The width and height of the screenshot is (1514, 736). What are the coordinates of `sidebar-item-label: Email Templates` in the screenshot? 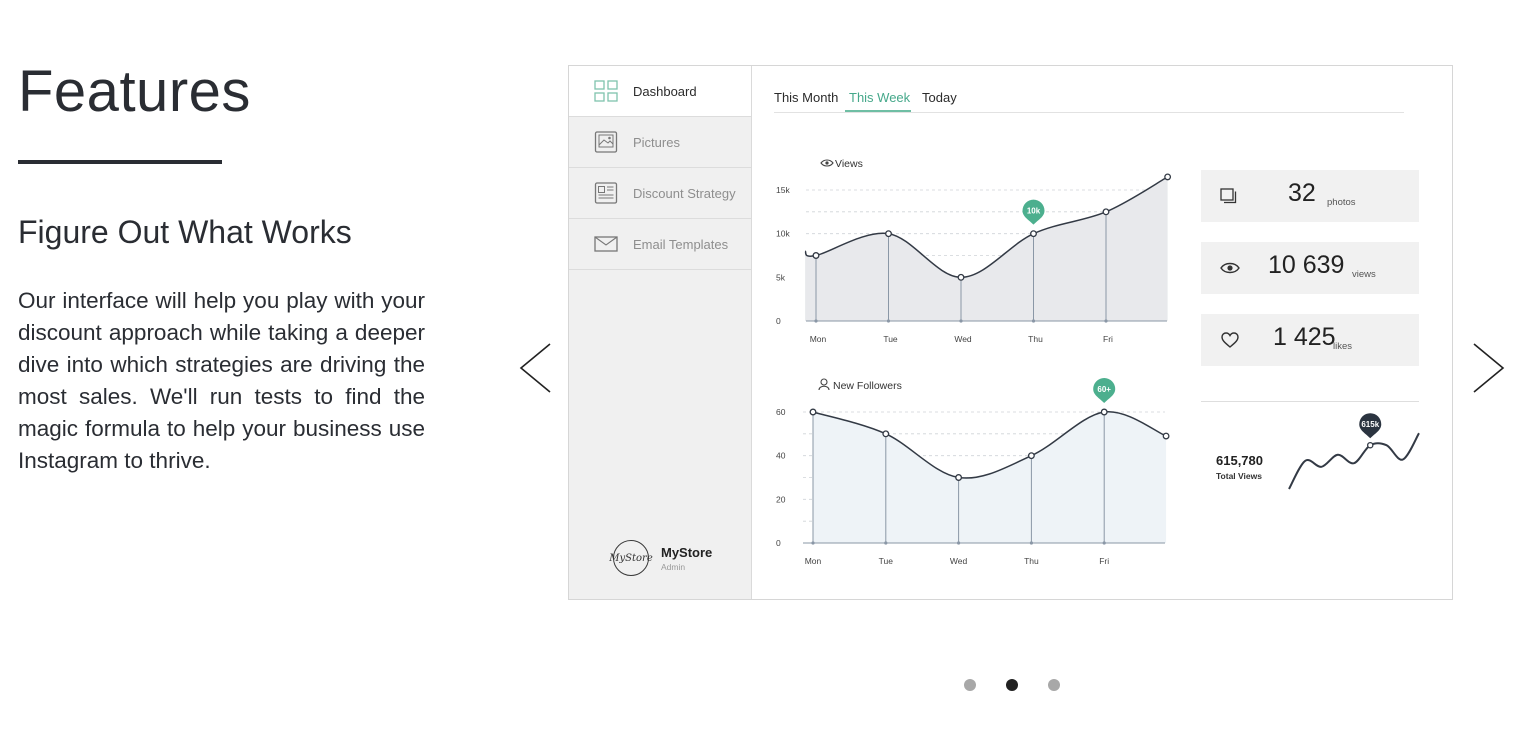 It's located at (681, 244).